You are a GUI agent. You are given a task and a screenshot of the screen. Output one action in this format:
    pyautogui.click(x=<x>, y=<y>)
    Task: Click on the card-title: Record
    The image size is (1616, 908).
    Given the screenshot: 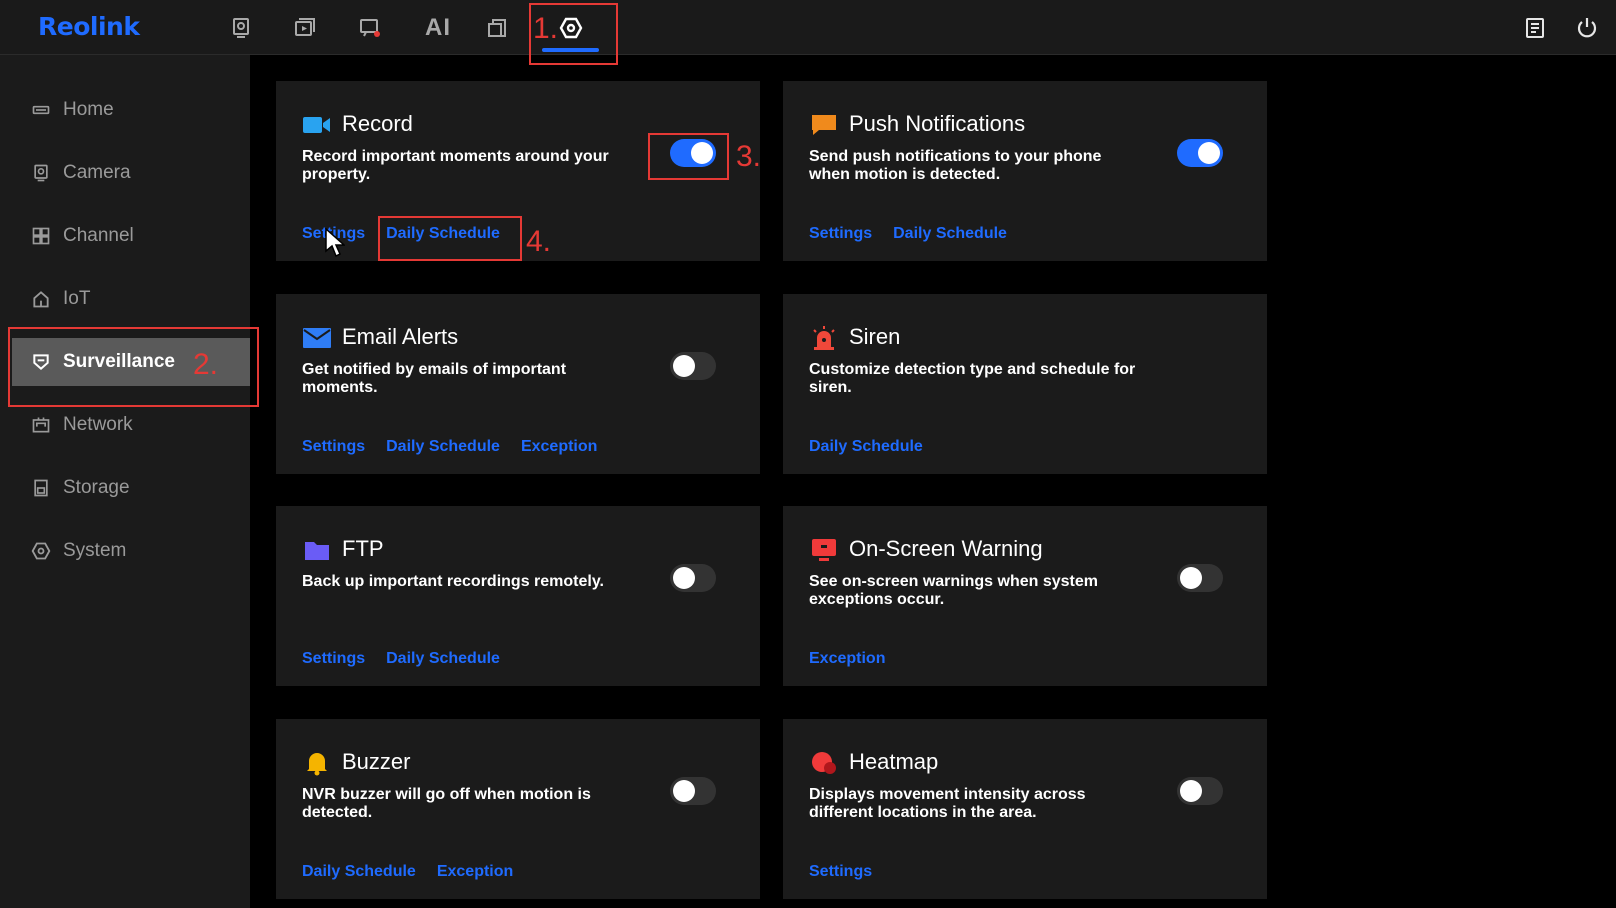 What is the action you would take?
    pyautogui.click(x=377, y=123)
    